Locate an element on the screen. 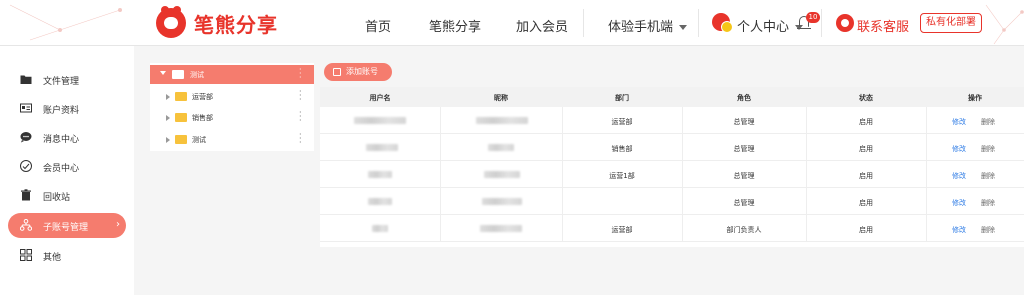 Image resolution: width=1024 pixels, height=295 pixels. add-account-button: 添加账号 is located at coordinates (358, 72).